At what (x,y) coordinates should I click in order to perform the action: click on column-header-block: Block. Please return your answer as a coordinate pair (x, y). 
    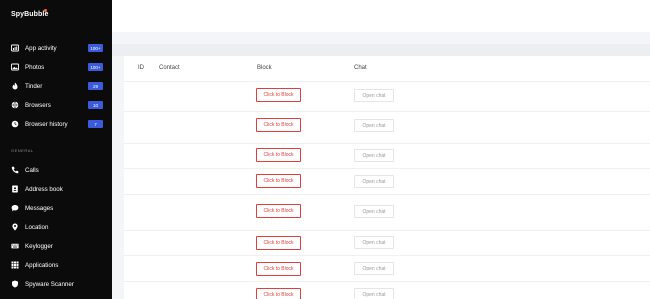
    Looking at the image, I should click on (264, 68).